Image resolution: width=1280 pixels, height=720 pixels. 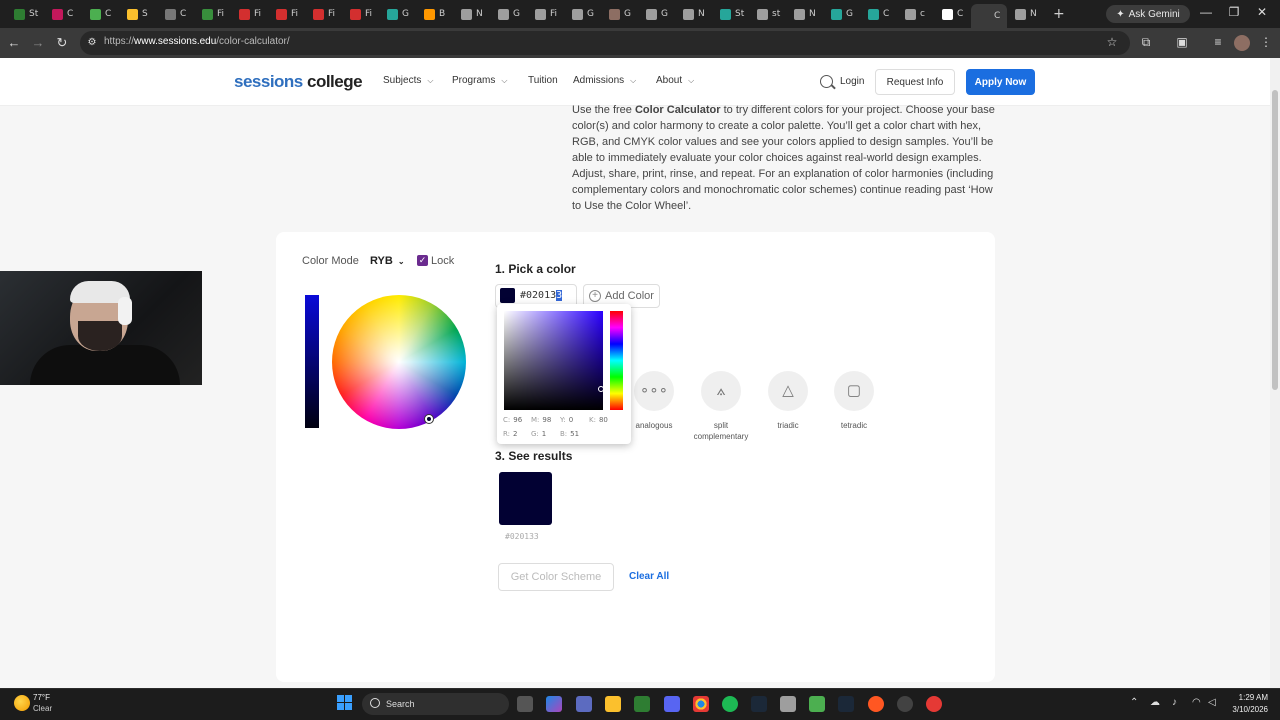 I want to click on browser-tab: c, so click(x=915, y=14).